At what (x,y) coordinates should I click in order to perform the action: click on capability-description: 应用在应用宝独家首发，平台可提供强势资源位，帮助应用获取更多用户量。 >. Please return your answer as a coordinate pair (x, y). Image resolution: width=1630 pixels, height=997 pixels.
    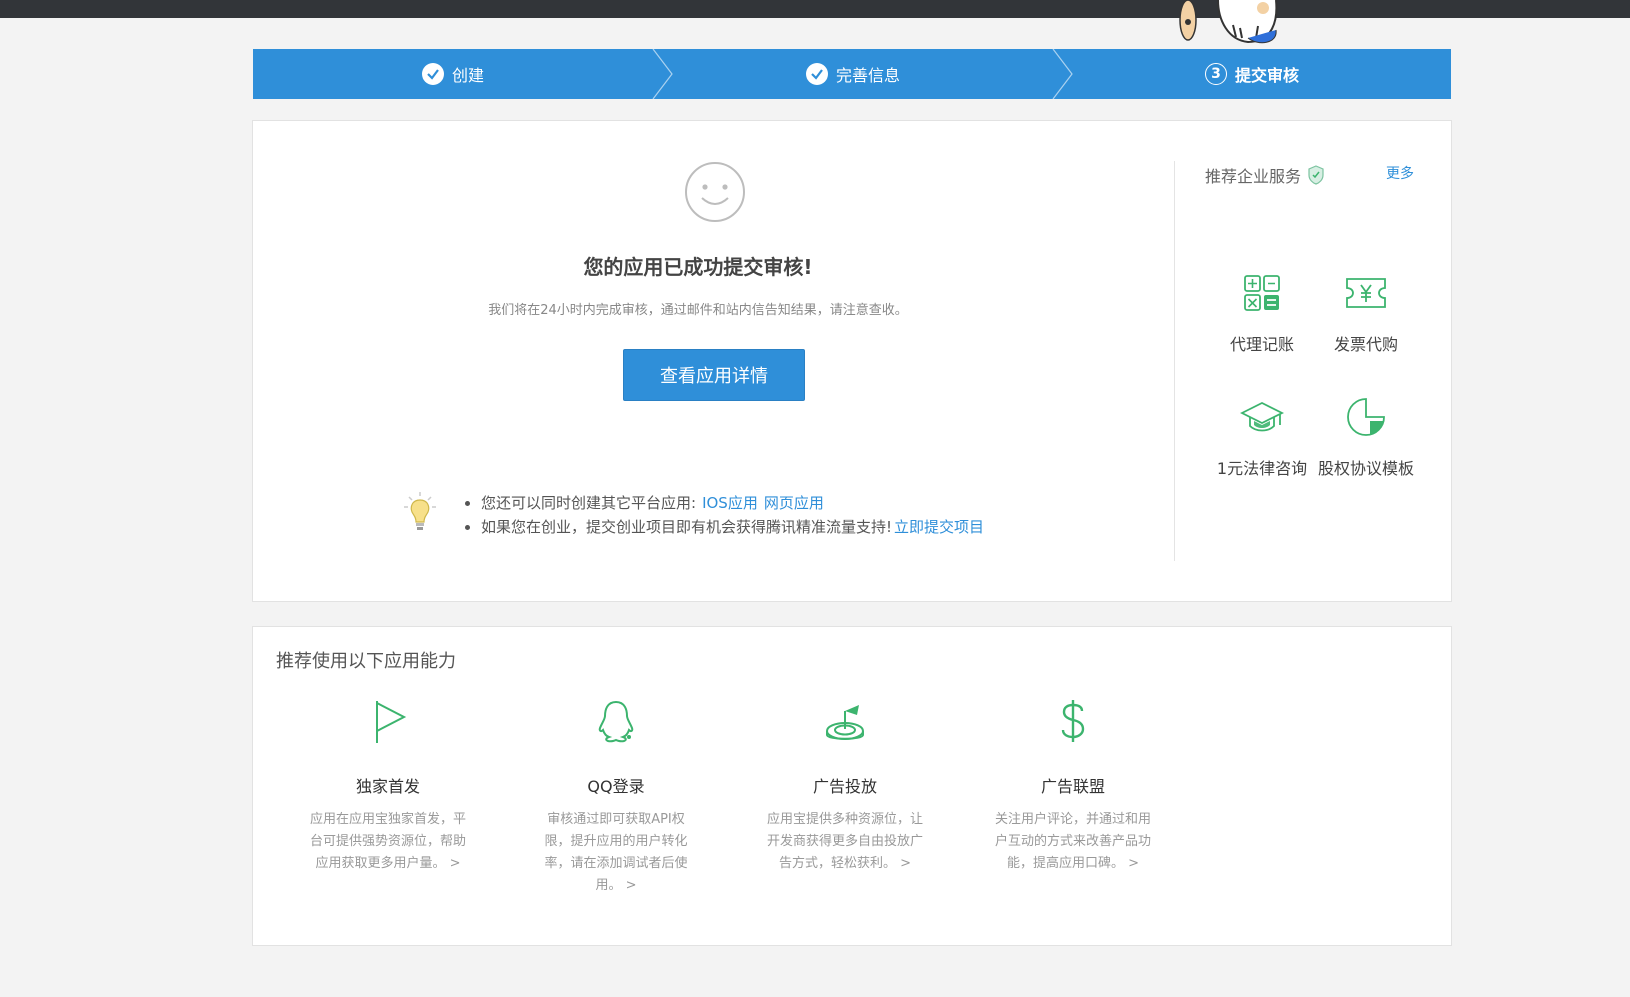
    Looking at the image, I should click on (388, 841).